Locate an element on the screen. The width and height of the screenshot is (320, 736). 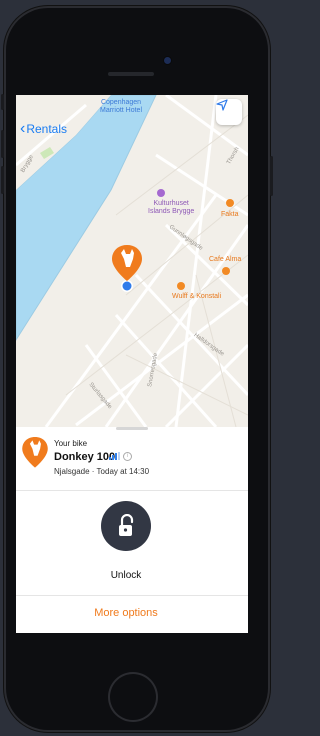
chevron-left-icon: ‹ is located at coordinates (23, 128).